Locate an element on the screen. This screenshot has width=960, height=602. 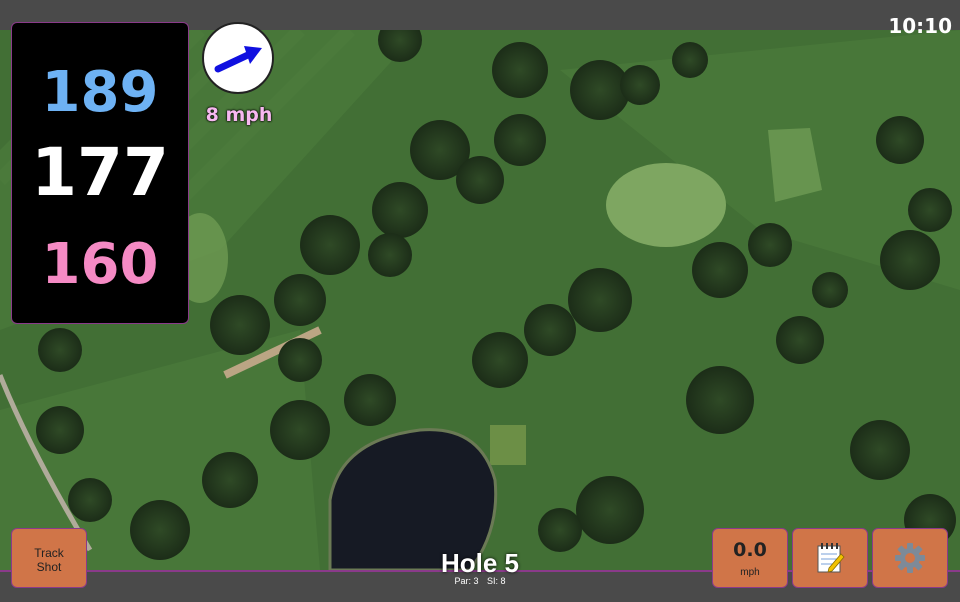
track-shot-label-line2: Shot is located at coordinates (49, 567).